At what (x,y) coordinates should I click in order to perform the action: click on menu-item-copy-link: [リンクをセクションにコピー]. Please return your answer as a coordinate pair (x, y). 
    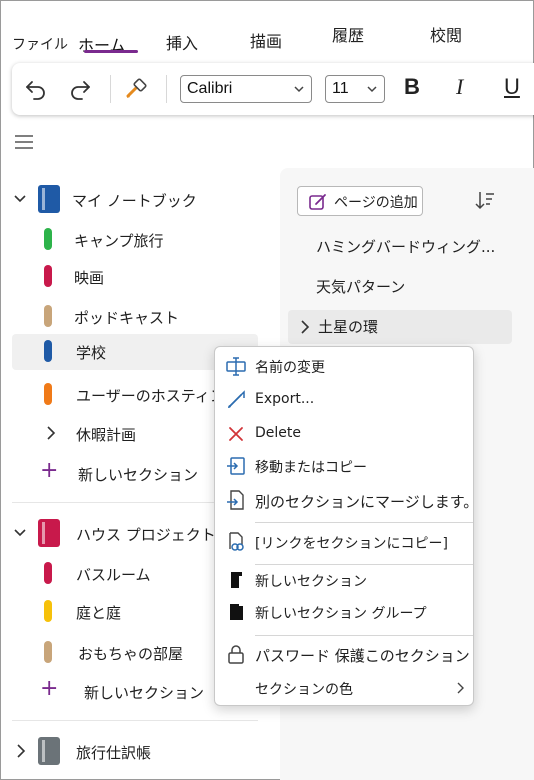
    Looking at the image, I should click on (344, 542).